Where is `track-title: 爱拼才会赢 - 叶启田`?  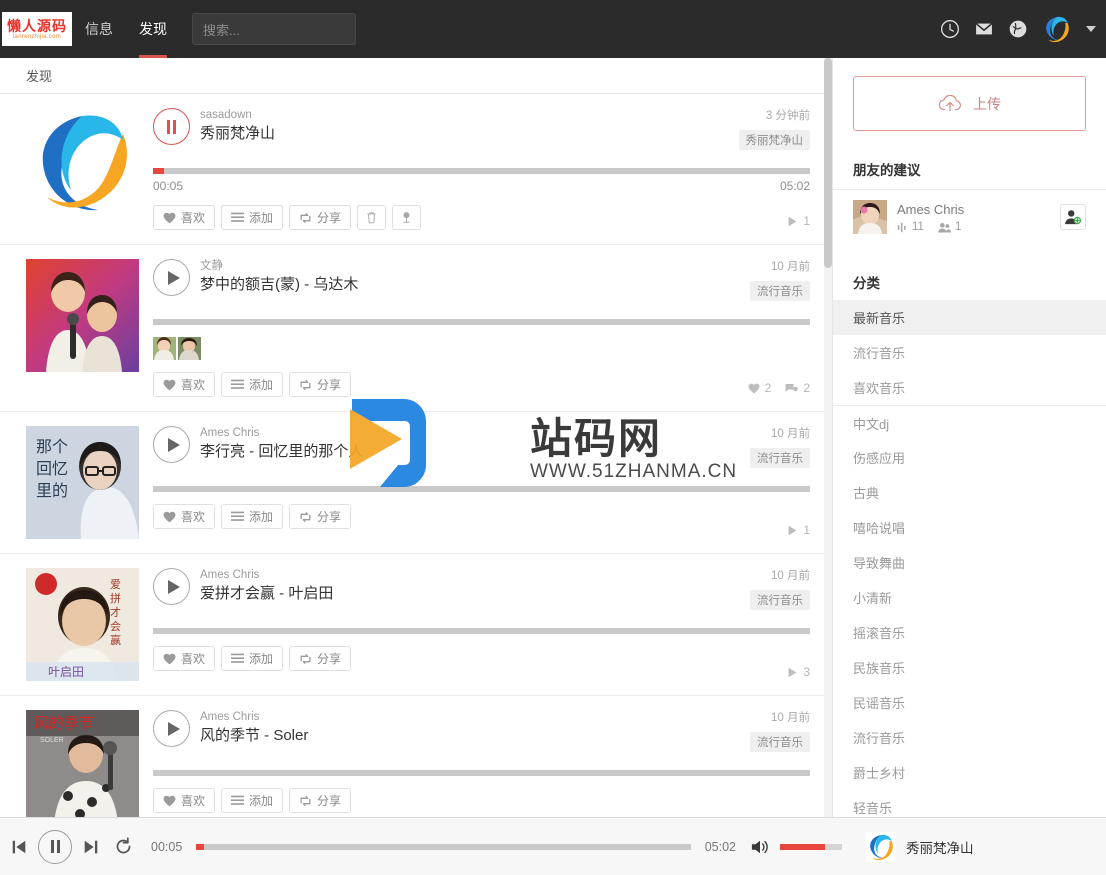 track-title: 爱拼才会赢 - 叶启田 is located at coordinates (471, 594).